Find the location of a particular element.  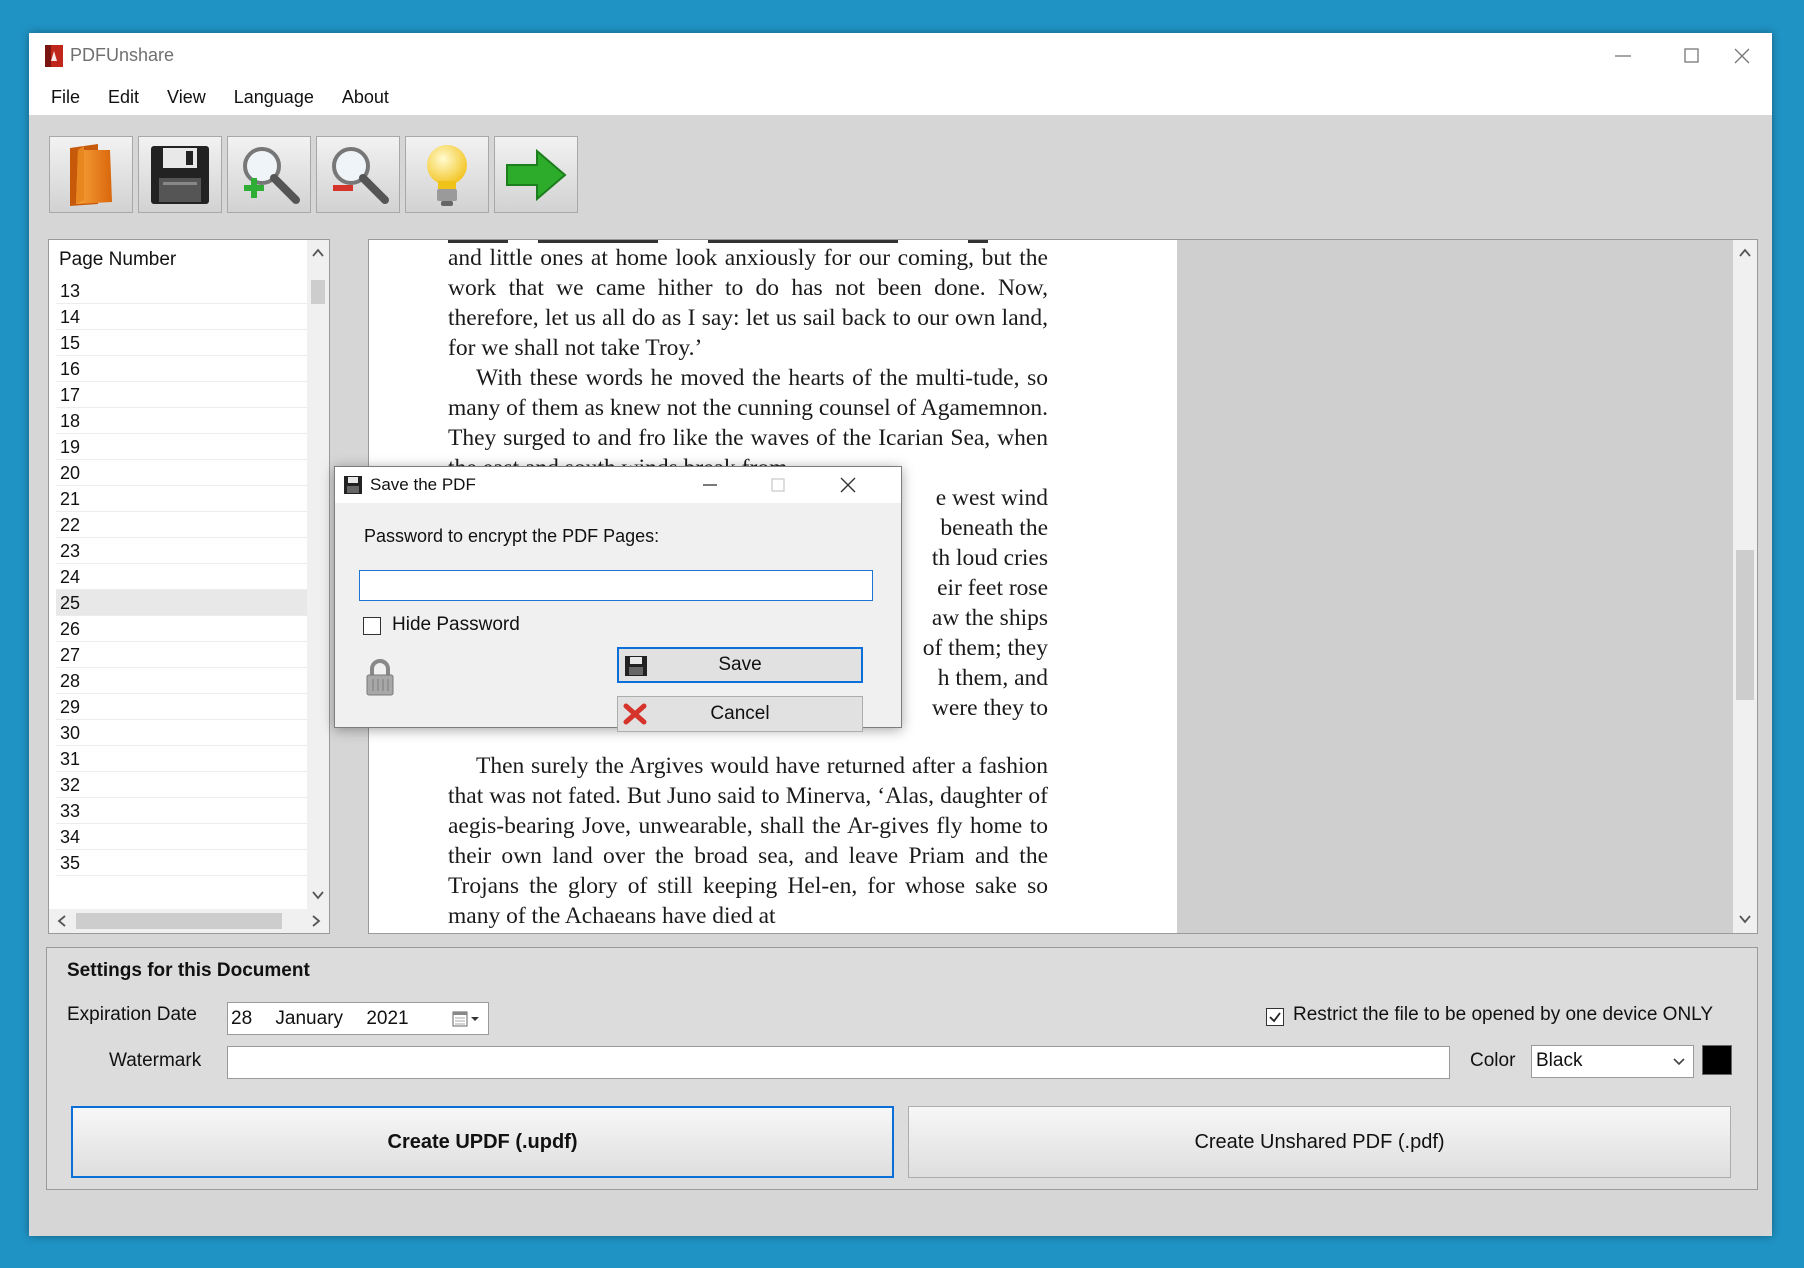

open-button is located at coordinates (91, 174).